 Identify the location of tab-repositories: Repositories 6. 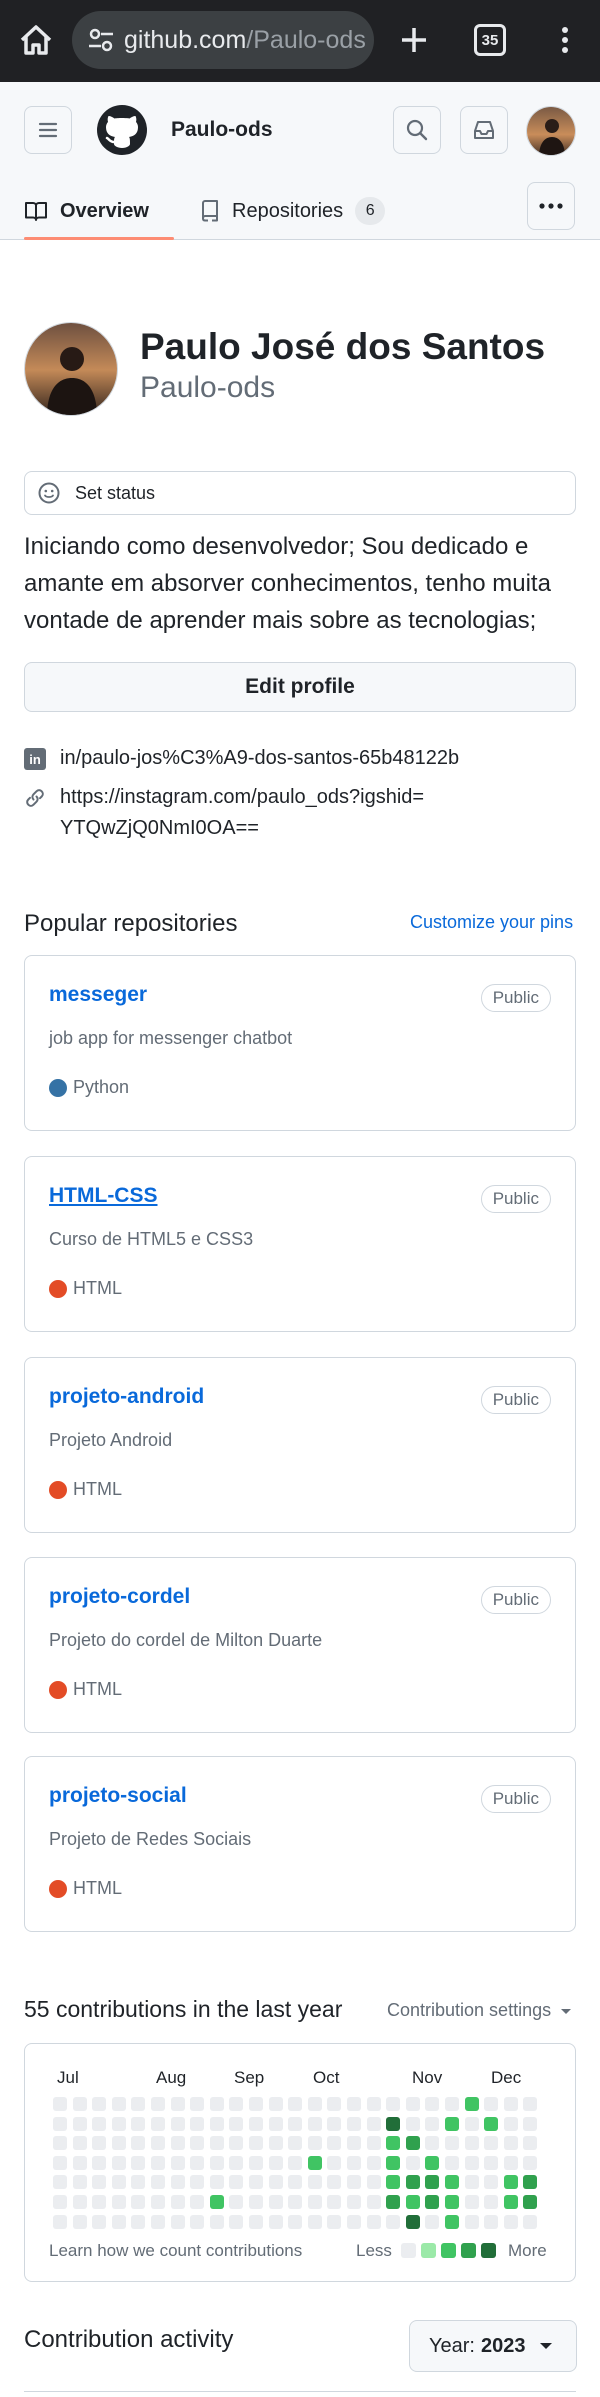
(293, 211).